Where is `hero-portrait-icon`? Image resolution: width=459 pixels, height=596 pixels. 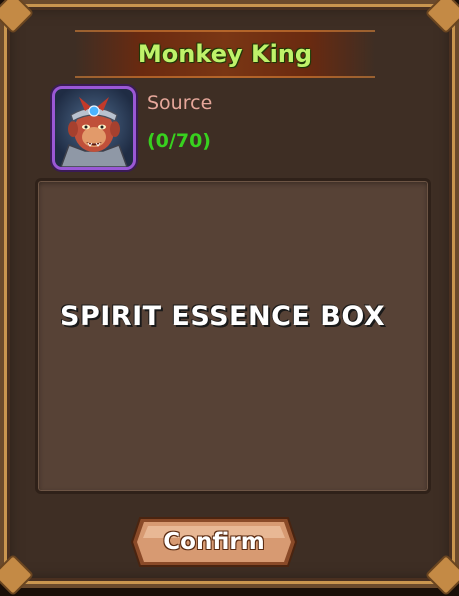 hero-portrait-icon is located at coordinates (94, 128).